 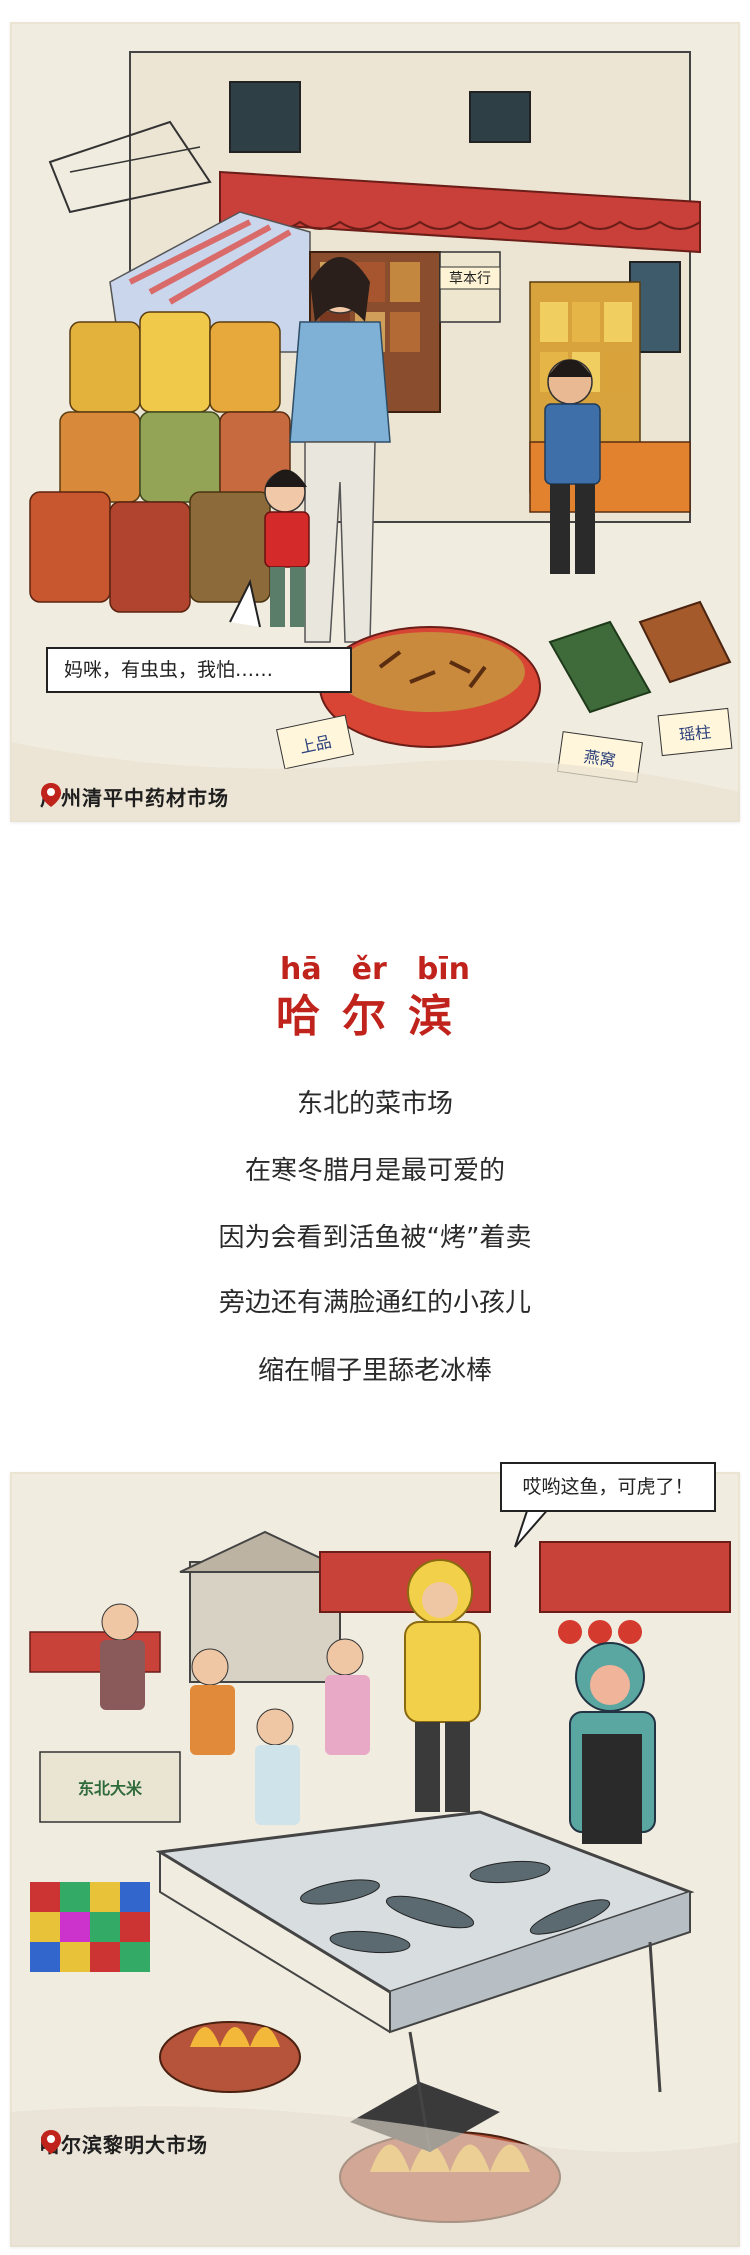 What do you see at coordinates (695, 733) in the screenshot?
I see `price-tag-3: 瑶柱` at bounding box center [695, 733].